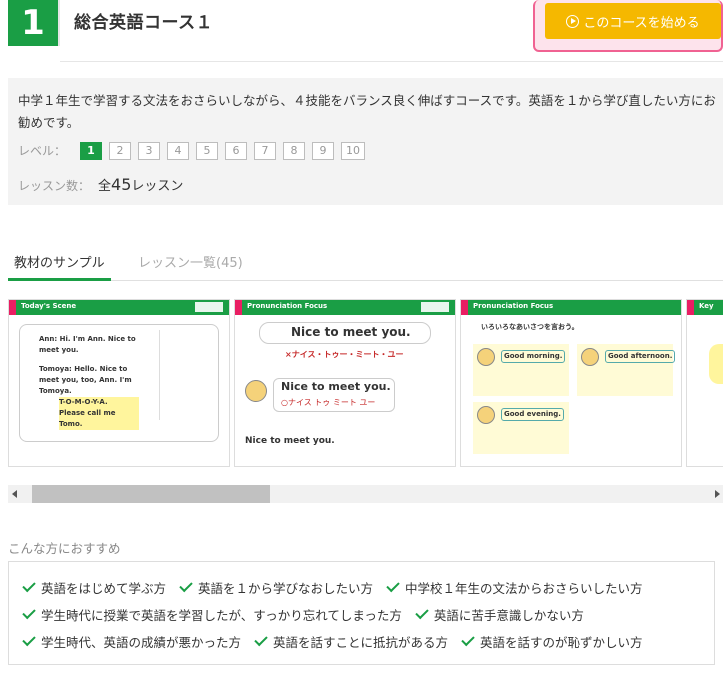 The image size is (723, 674). I want to click on level-9: 9, so click(323, 150).